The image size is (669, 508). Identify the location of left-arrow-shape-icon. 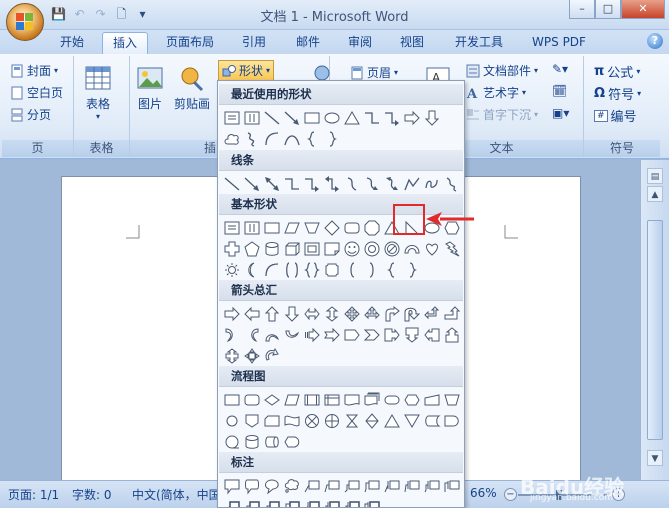
(252, 313).